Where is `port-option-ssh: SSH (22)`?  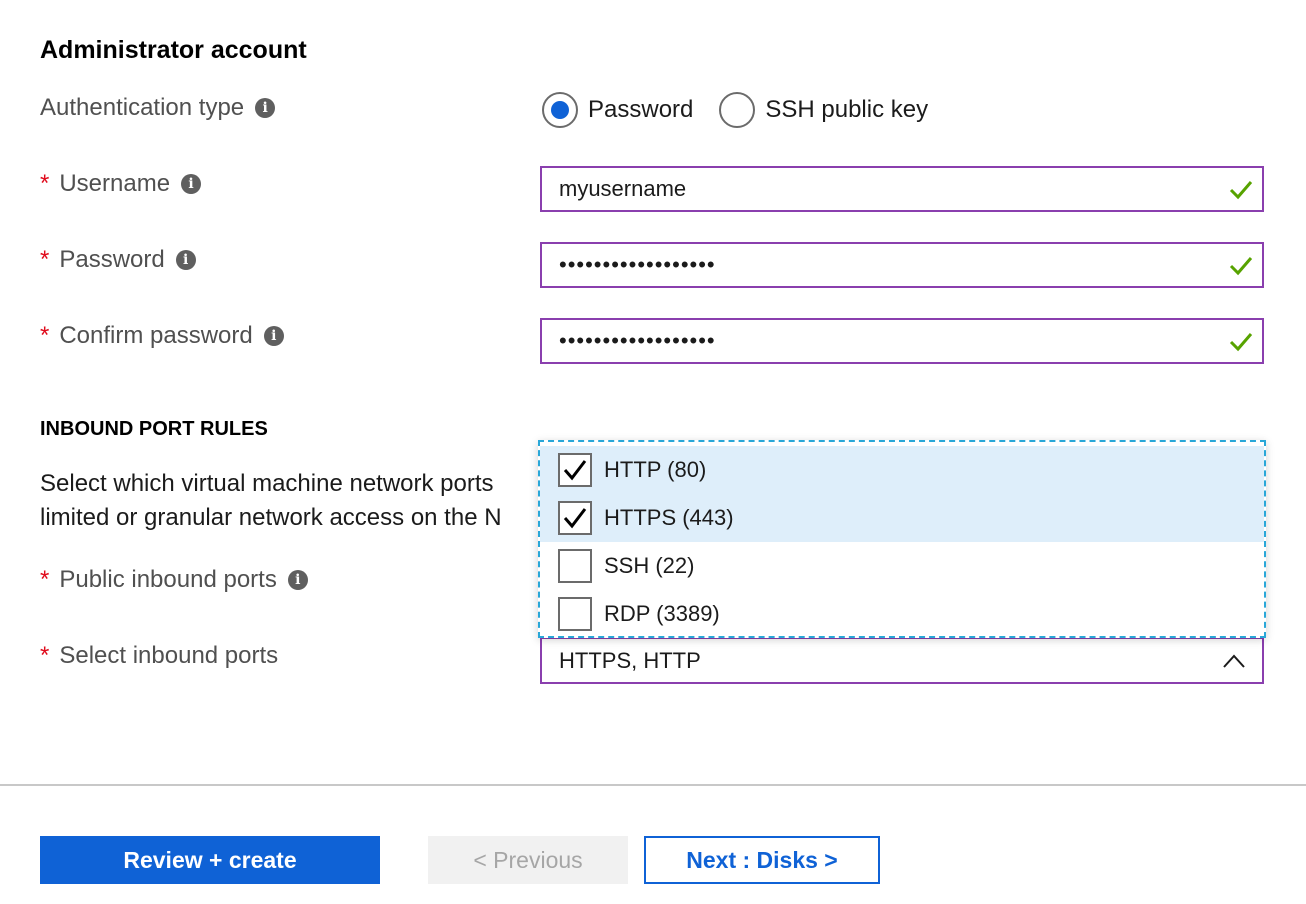 port-option-ssh: SSH (22) is located at coordinates (902, 566).